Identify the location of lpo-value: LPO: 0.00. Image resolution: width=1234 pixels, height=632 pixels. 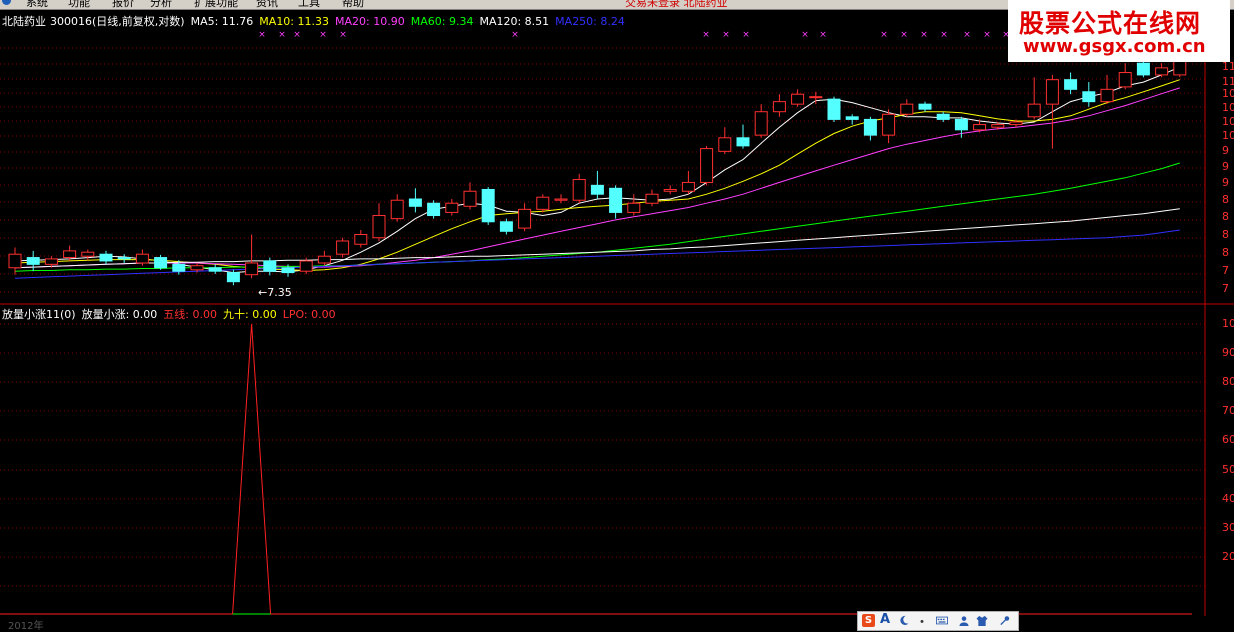
(309, 314).